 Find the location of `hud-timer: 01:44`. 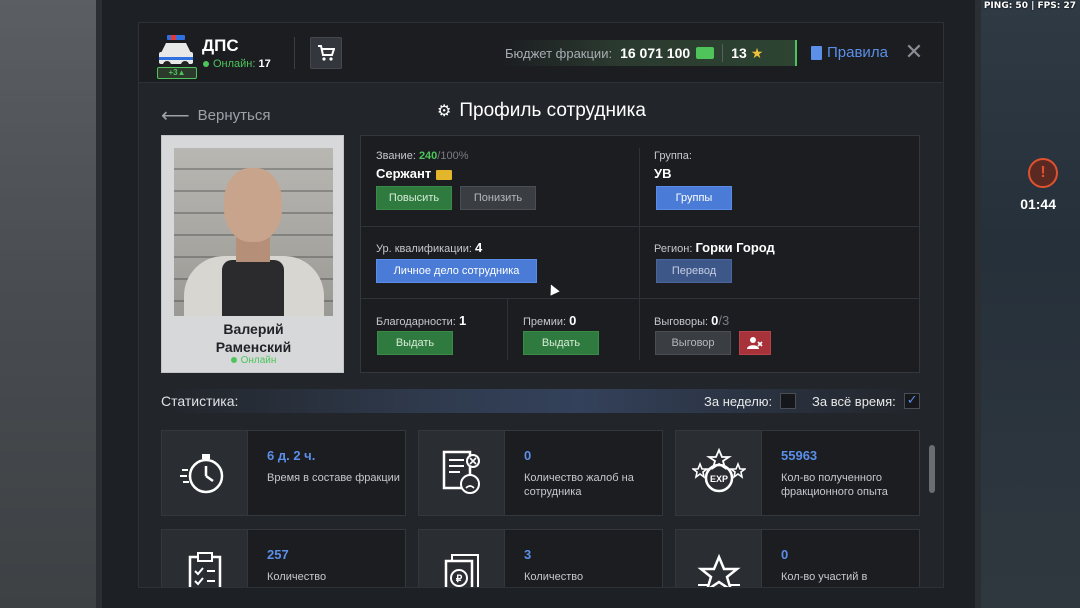

hud-timer: 01:44 is located at coordinates (1038, 204).